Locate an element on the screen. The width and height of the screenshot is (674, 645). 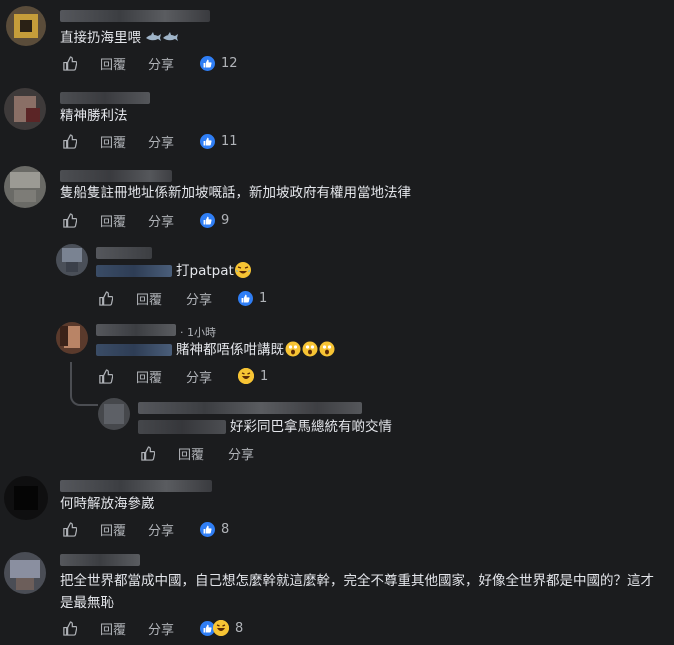
comment-text: 直接扔海里喂 is located at coordinates (119, 38).